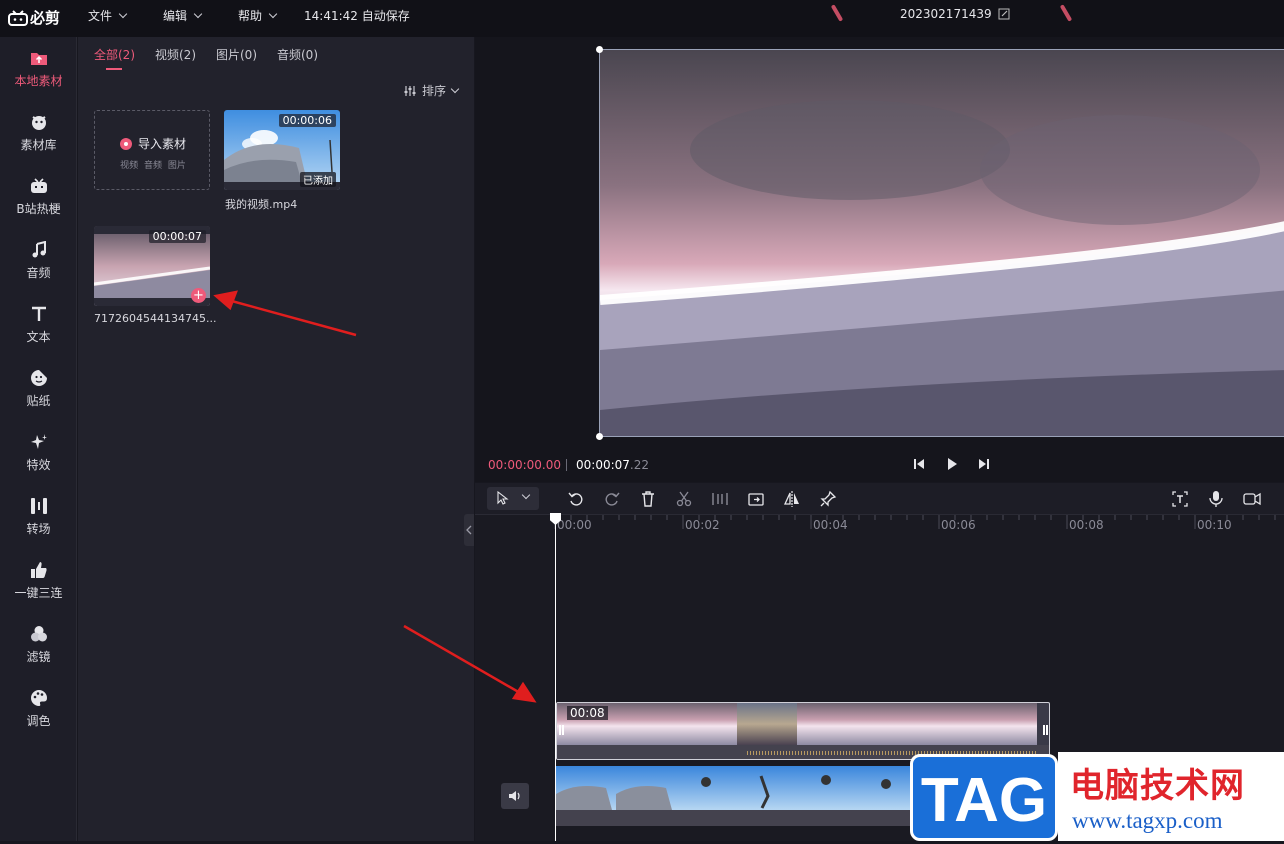 This screenshot has height=844, width=1284. Describe the element at coordinates (38, 145) in the screenshot. I see `sidebar-item-label: 素材库` at that location.